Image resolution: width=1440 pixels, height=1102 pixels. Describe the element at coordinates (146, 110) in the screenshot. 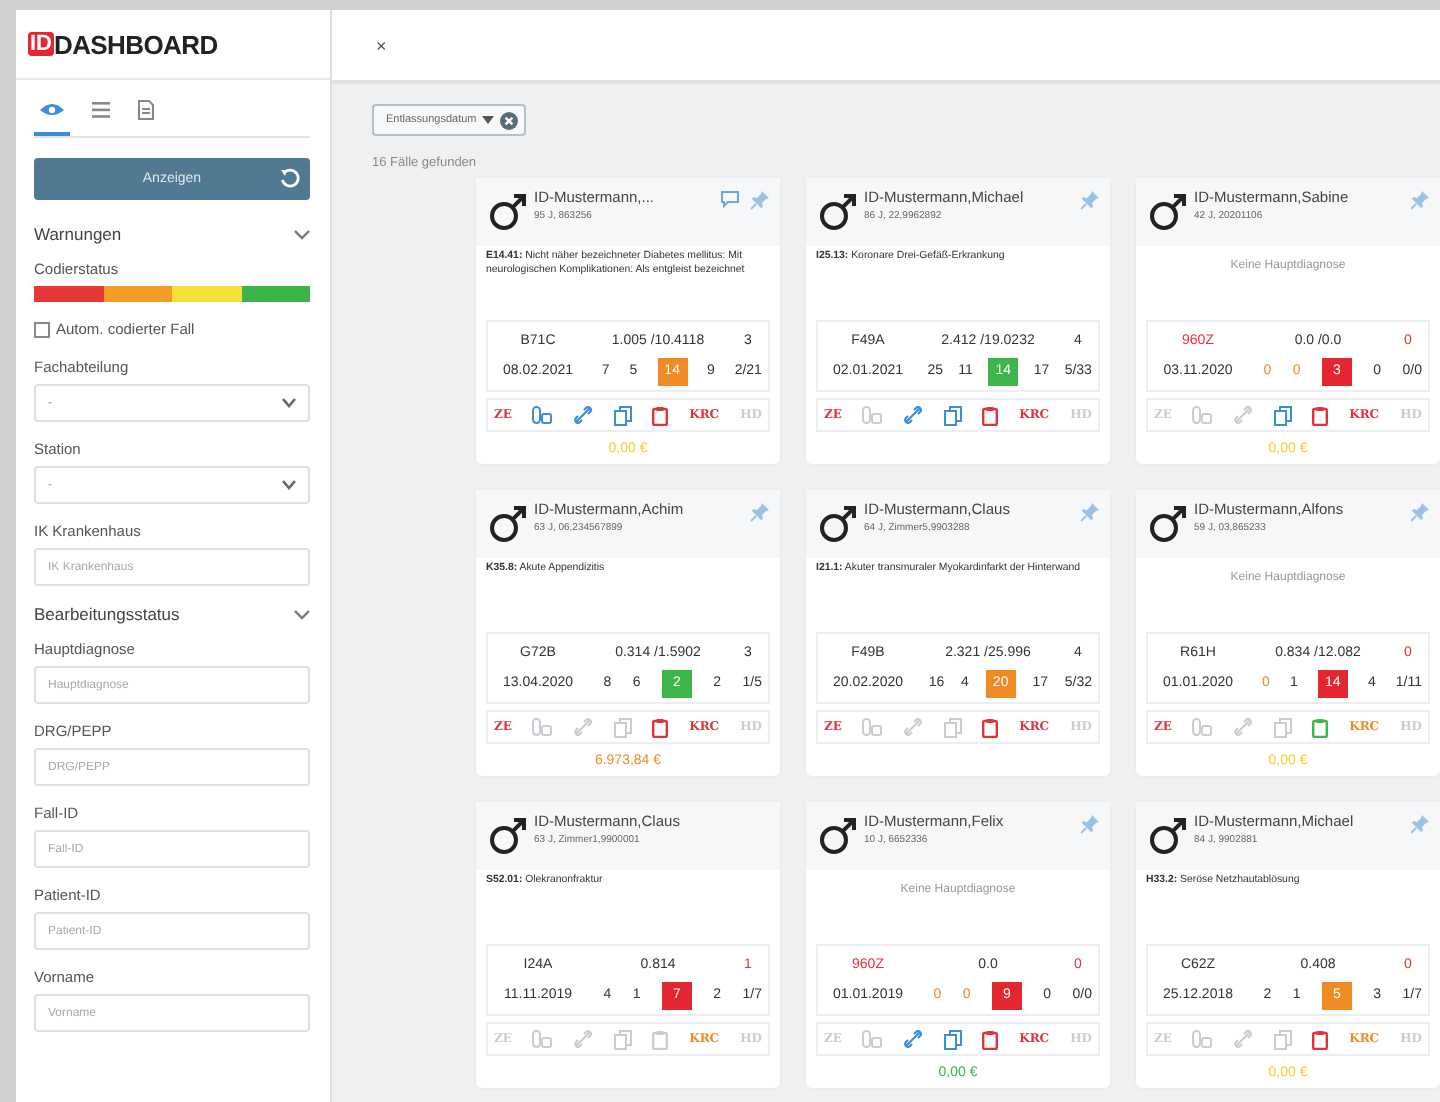

I see `document-icon` at that location.